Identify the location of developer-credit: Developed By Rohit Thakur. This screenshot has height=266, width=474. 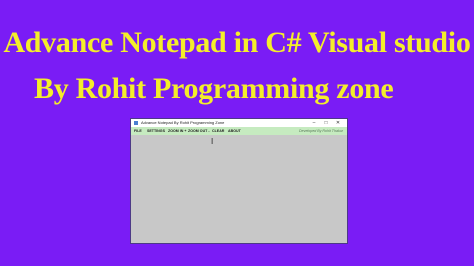
(321, 131).